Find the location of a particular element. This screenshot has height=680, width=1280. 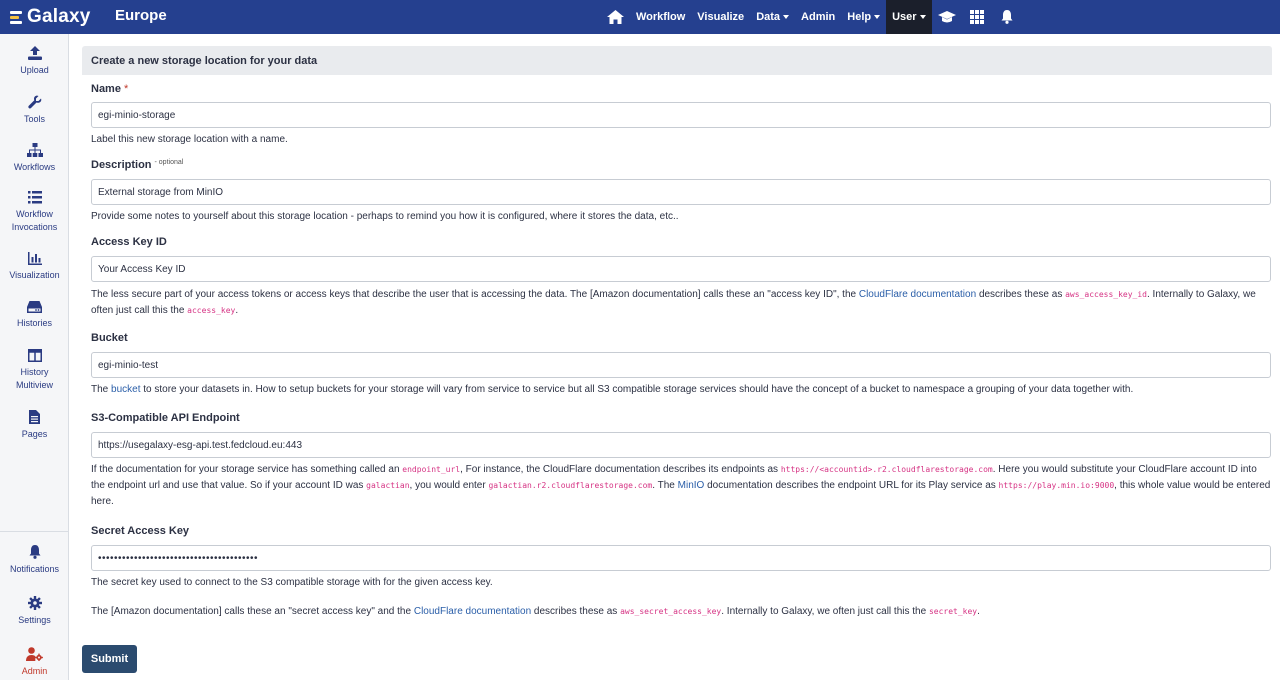

grid-icon is located at coordinates (976, 17).